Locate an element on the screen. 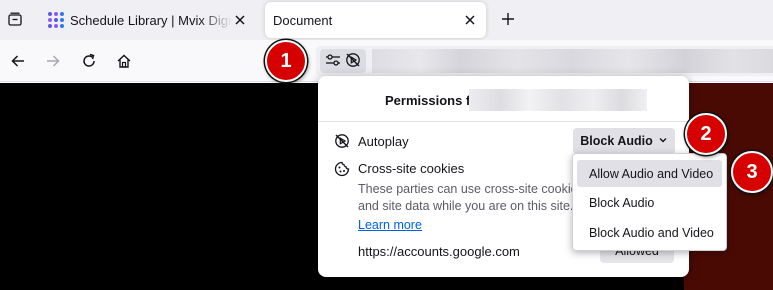 This screenshot has width=773, height=290. forward-icon is located at coordinates (53, 61).